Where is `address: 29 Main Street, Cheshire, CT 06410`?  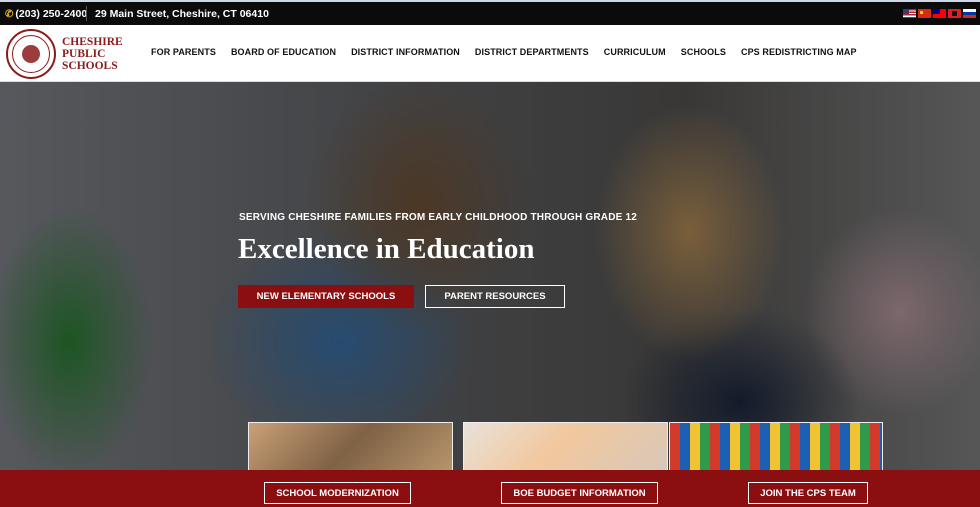 address: 29 Main Street, Cheshire, CT 06410 is located at coordinates (182, 14).